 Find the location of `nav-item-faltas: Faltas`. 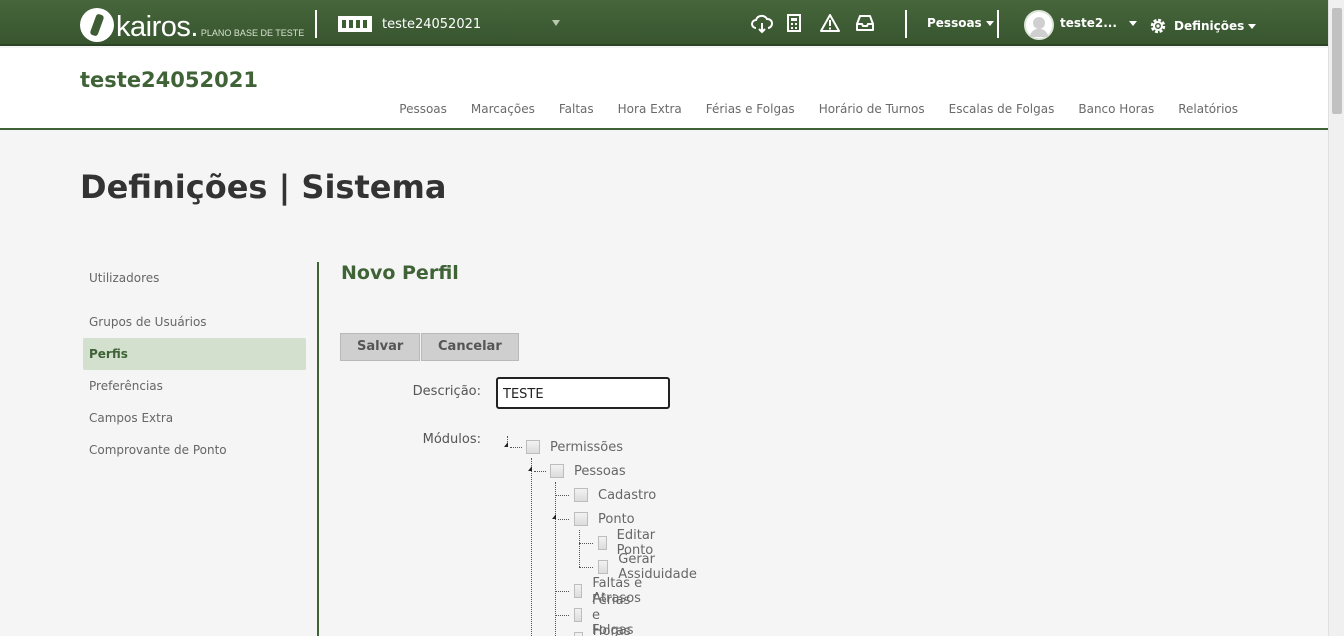

nav-item-faltas: Faltas is located at coordinates (576, 109).